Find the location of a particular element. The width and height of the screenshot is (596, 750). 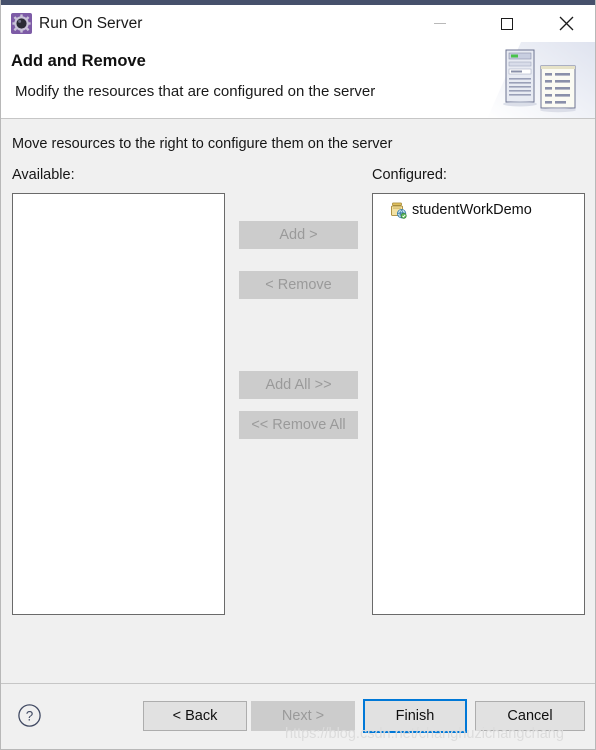

list-item: studentWorkDemo is located at coordinates (478, 210).